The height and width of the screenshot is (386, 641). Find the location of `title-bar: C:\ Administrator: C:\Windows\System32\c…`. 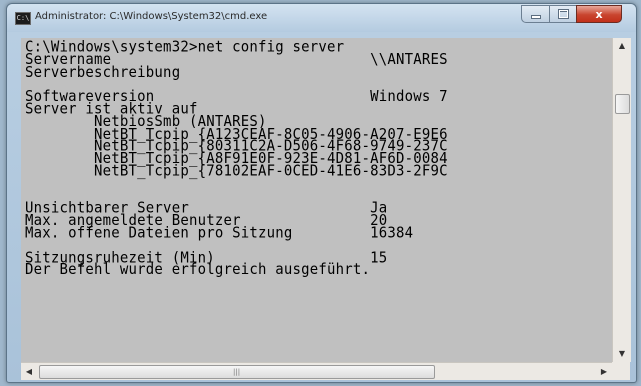

title-bar: C:\ Administrator: C:\Windows\System32\c… is located at coordinates (321, 18).